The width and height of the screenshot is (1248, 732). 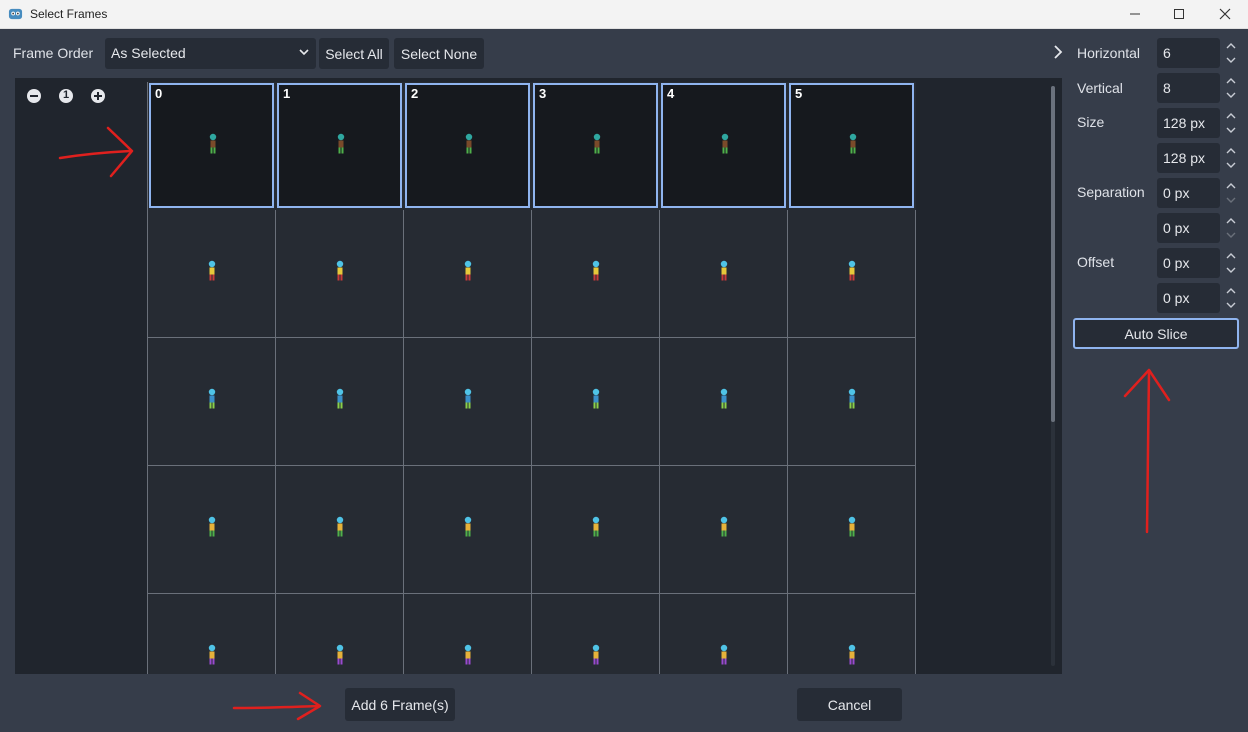 What do you see at coordinates (1058, 52) in the screenshot?
I see `collapse-panel-icon` at bounding box center [1058, 52].